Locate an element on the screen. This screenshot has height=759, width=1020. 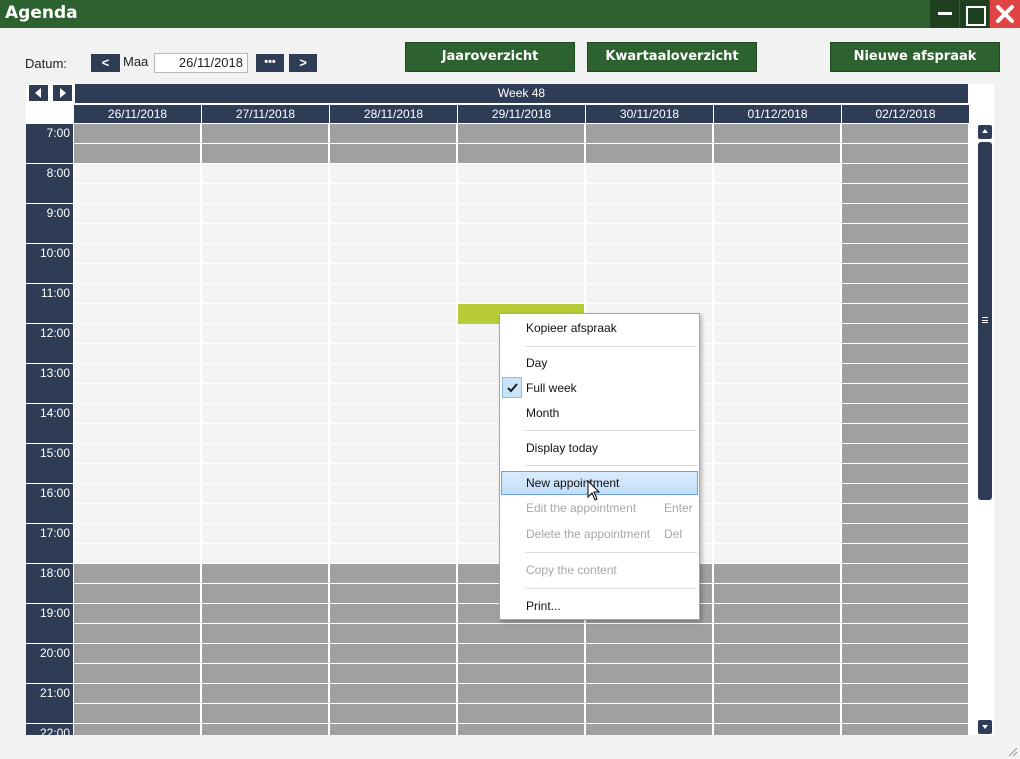
kwartaaloverzicht-button: Kwartaaloverzicht is located at coordinates (672, 57).